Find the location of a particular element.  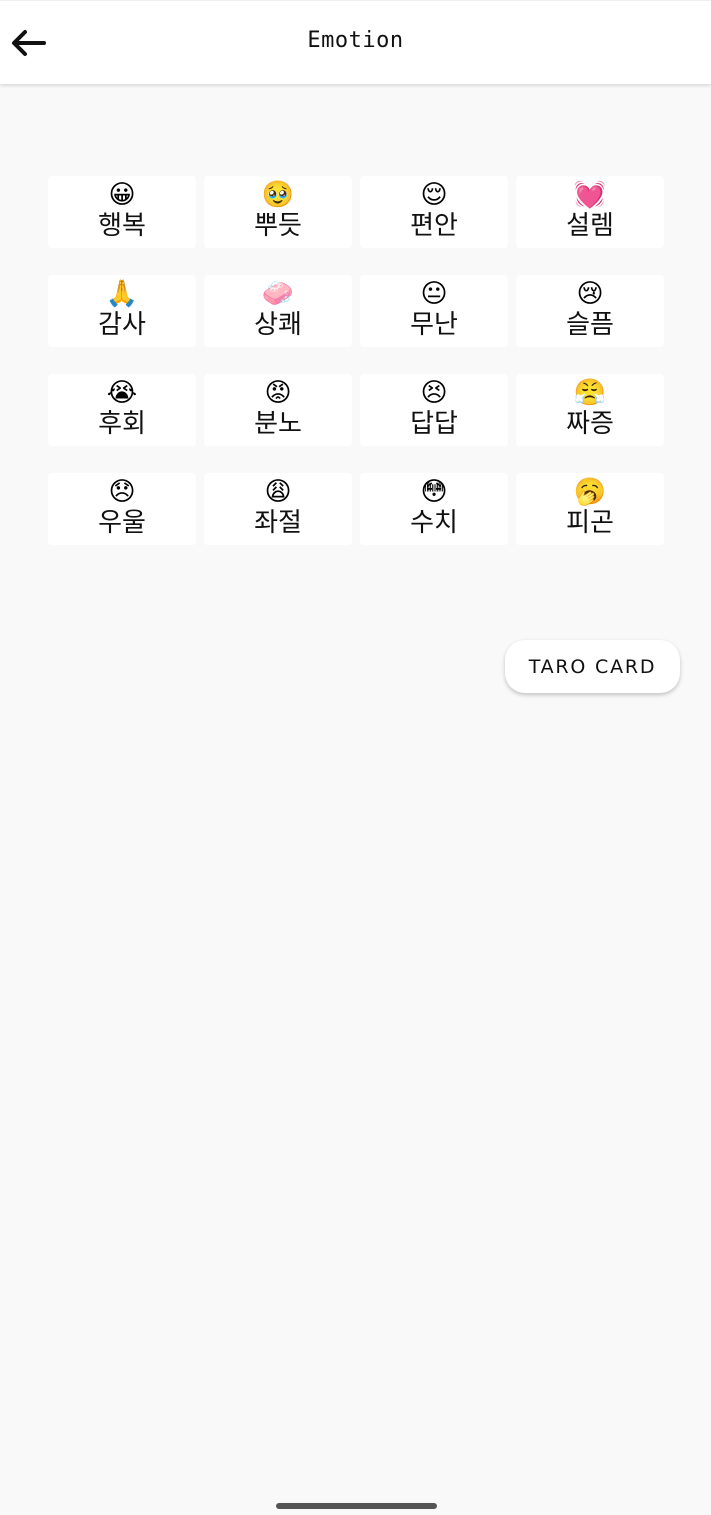

emotion-label: 좌절 is located at coordinates (278, 523).